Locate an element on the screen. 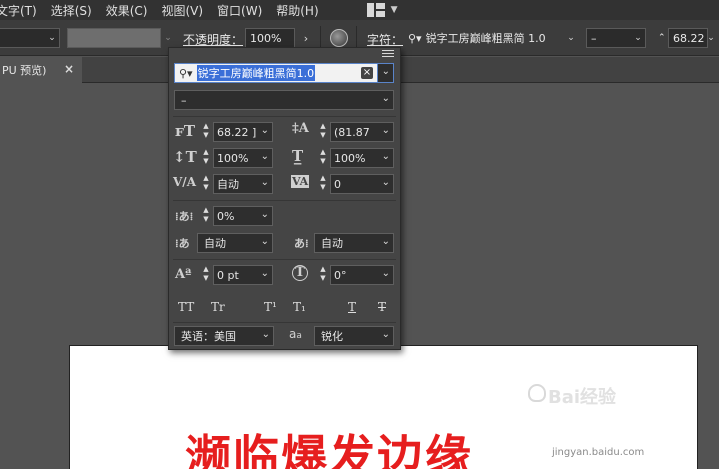  insert-space-right-value: 自动 is located at coordinates (332, 243).